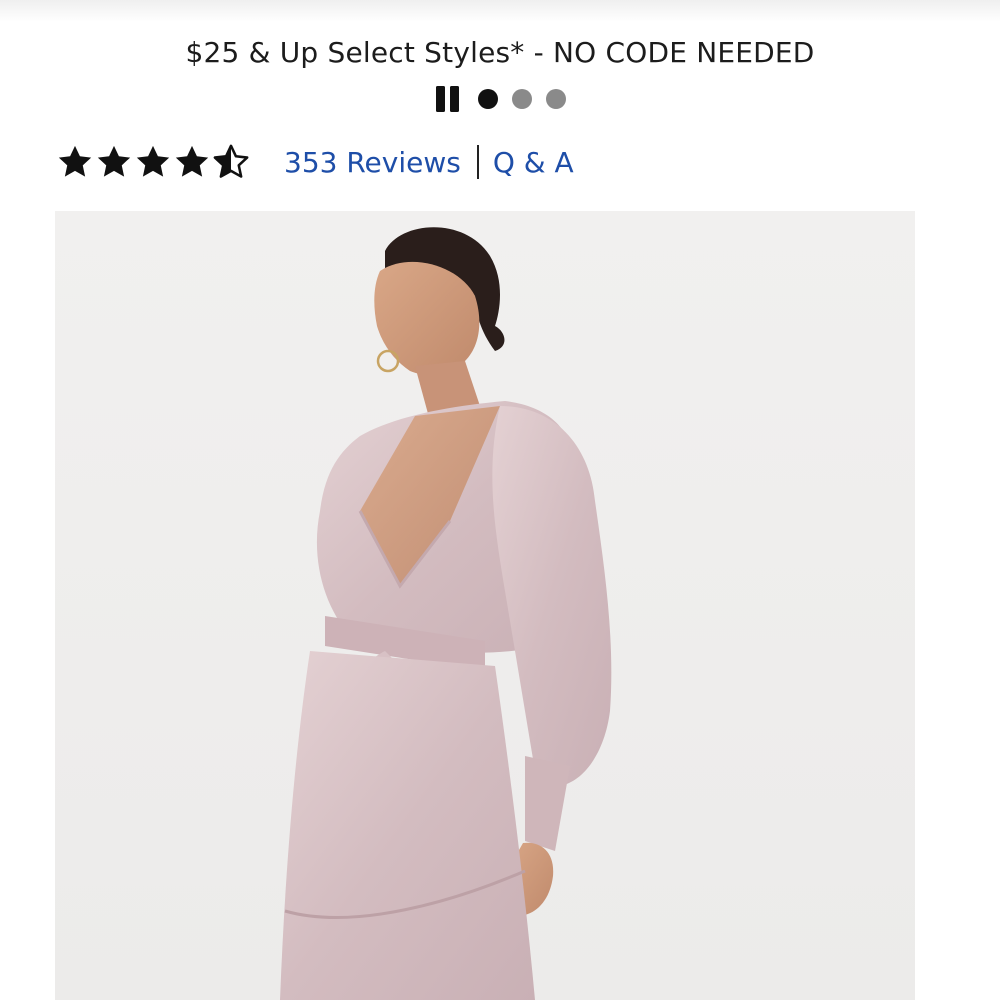 The width and height of the screenshot is (1000, 1000). I want to click on divider, so click(477, 162).